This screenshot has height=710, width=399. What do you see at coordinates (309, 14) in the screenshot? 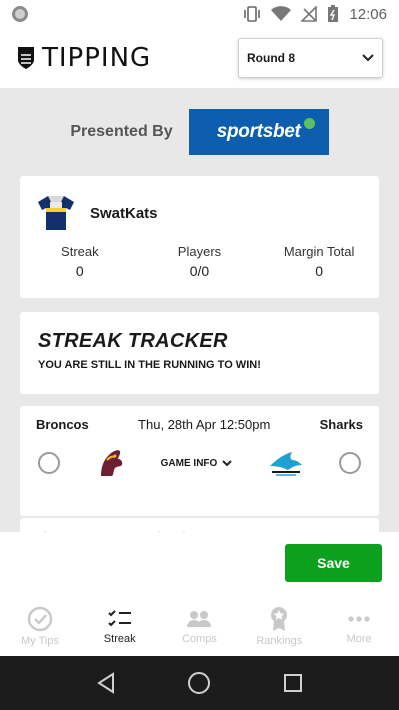
I see `no-signal-icon` at bounding box center [309, 14].